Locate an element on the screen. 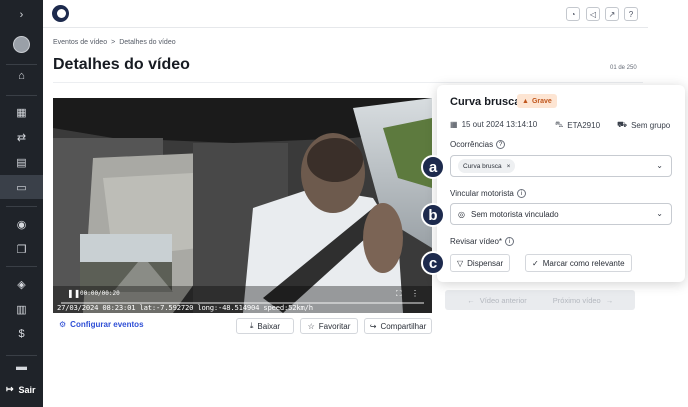 The image size is (688, 407). announcements-button: ◁ is located at coordinates (593, 14).